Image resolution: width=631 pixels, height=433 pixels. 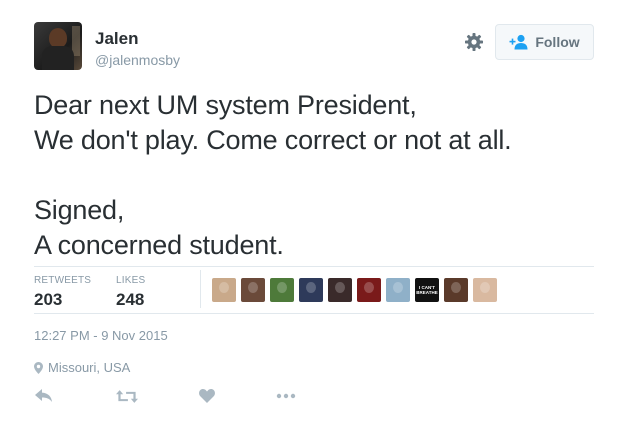 I want to click on location-label: Missouri, USA, so click(x=89, y=367).